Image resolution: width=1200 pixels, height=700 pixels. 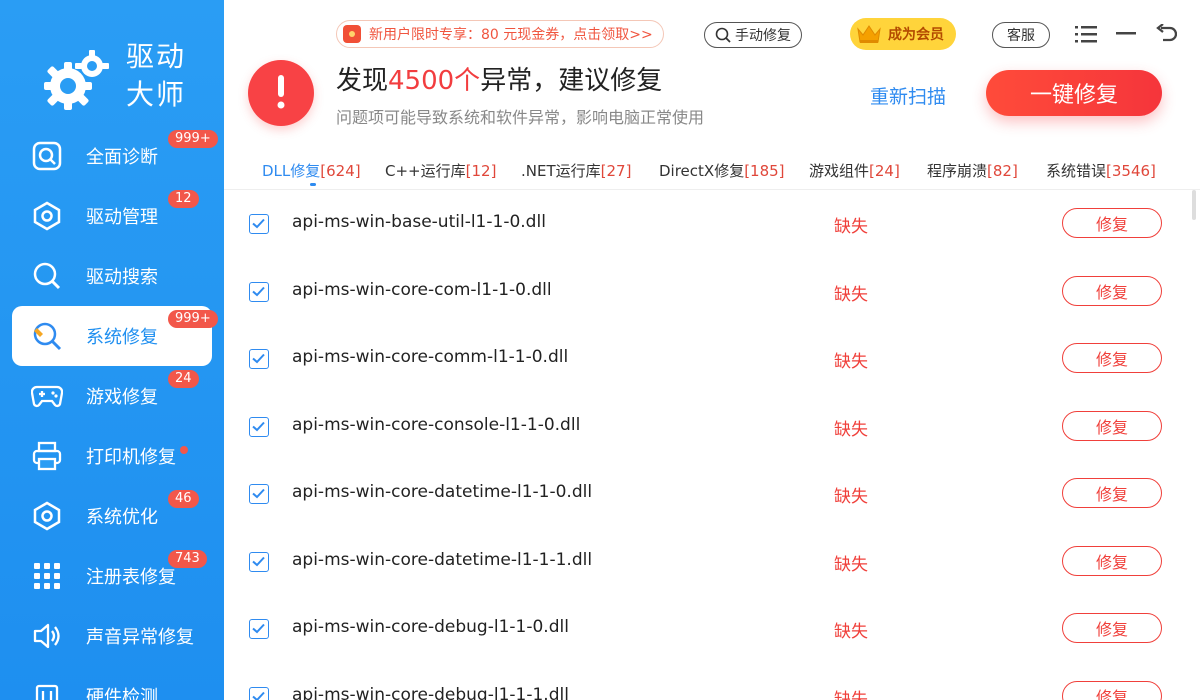 What do you see at coordinates (131, 457) in the screenshot?
I see `sidebar-item-label: 打印机修复` at bounding box center [131, 457].